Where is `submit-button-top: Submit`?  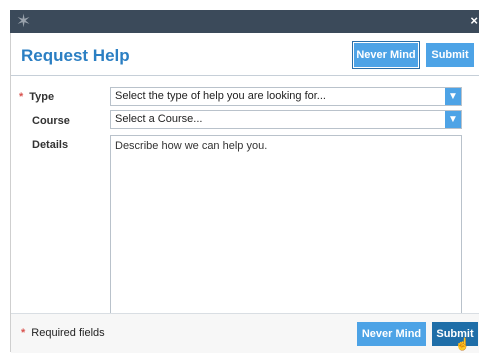
submit-button-top: Submit is located at coordinates (450, 55).